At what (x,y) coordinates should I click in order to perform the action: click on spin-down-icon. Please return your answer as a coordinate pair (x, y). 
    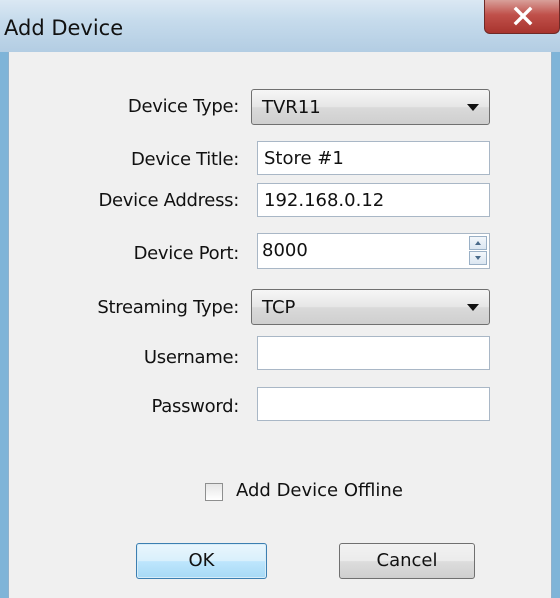
    Looking at the image, I should click on (478, 258).